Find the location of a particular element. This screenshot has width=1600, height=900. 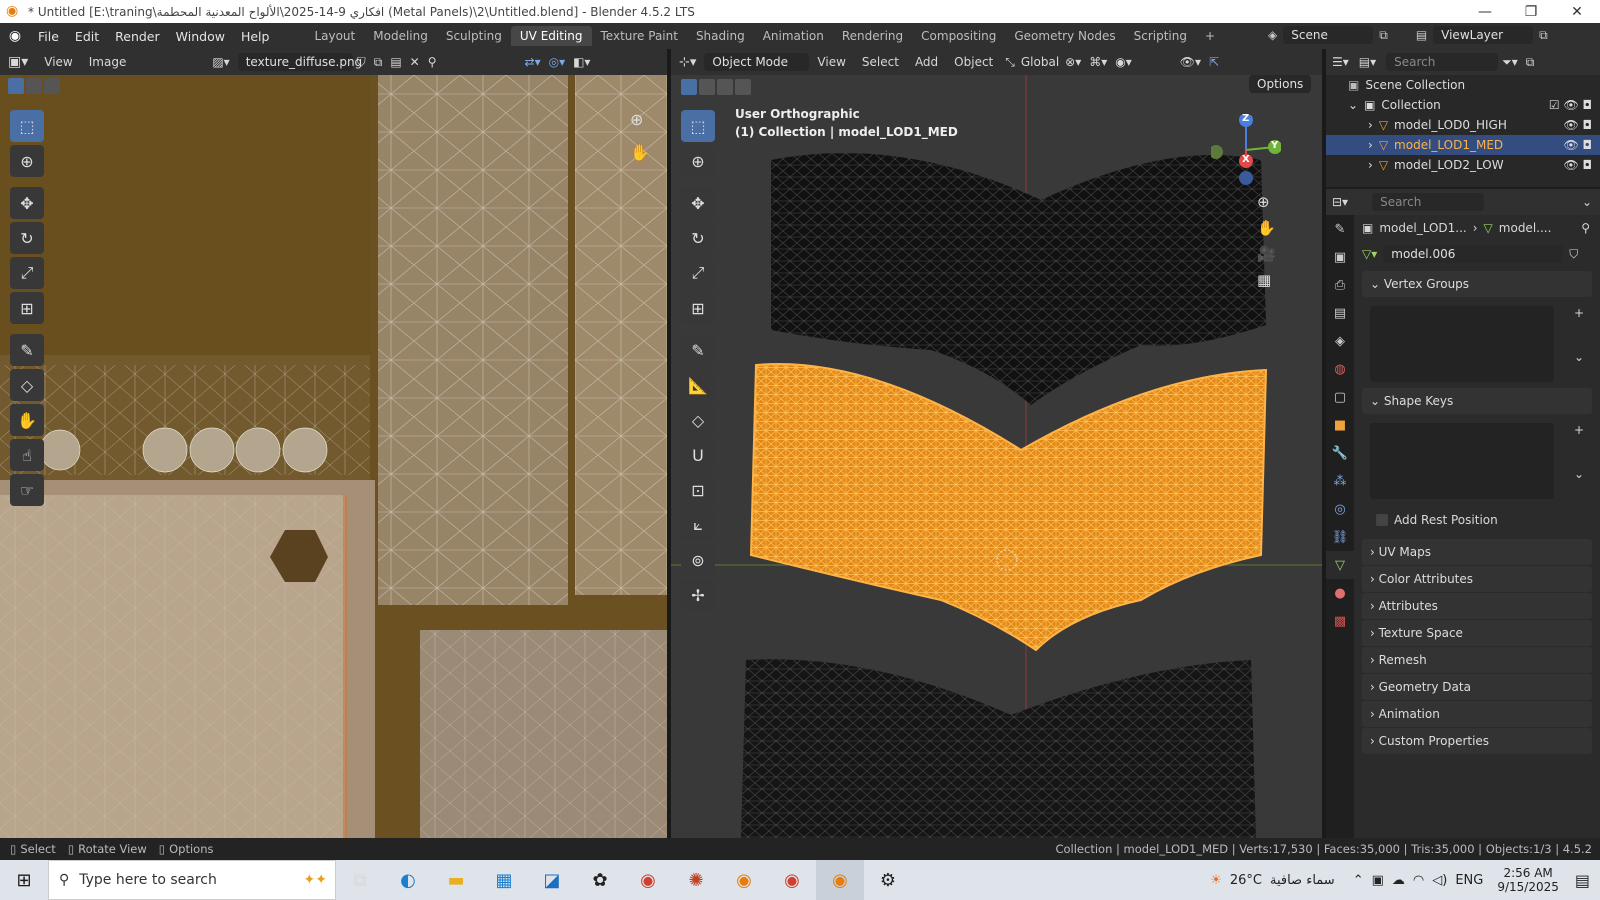

tab-shading: Shading is located at coordinates (720, 36).